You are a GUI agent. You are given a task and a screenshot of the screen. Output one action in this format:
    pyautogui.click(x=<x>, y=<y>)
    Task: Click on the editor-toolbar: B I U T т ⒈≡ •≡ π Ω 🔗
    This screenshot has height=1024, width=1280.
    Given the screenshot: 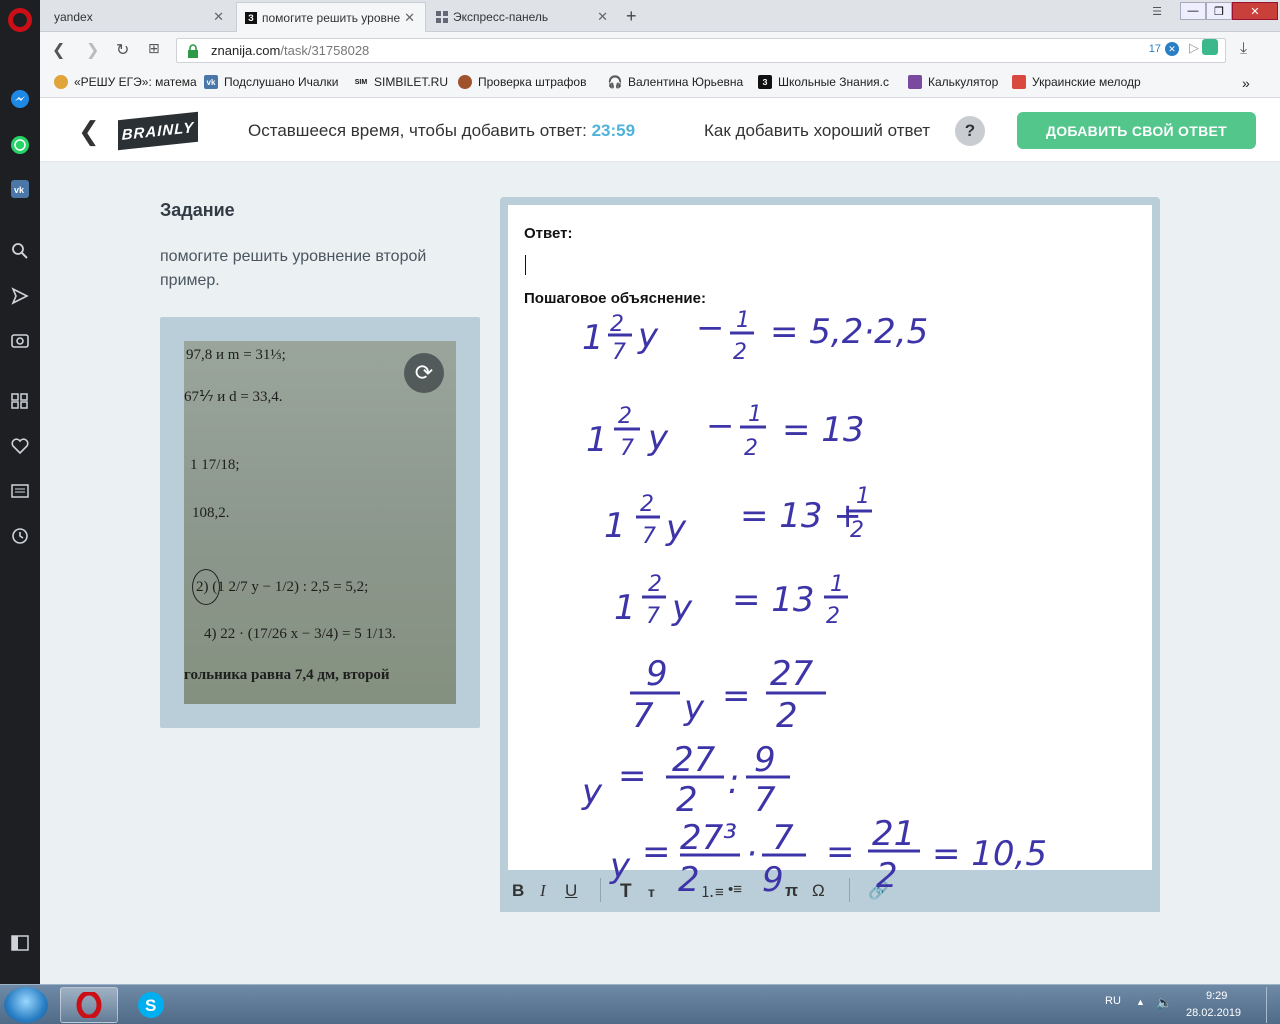 What is the action you would take?
    pyautogui.click(x=830, y=891)
    